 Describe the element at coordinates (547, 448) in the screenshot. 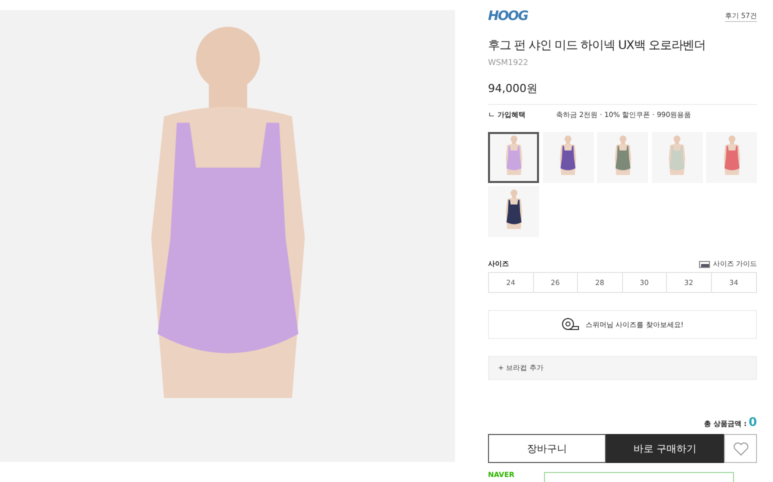

I see `cart-button: 장바구니` at that location.